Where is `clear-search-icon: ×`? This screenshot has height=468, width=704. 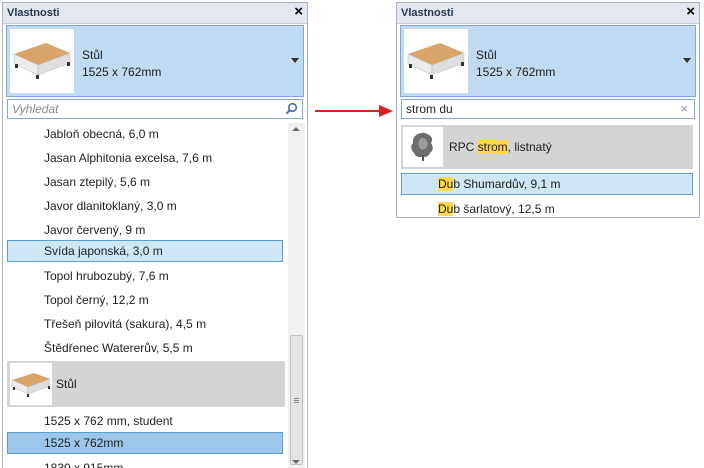
clear-search-icon: × is located at coordinates (684, 108).